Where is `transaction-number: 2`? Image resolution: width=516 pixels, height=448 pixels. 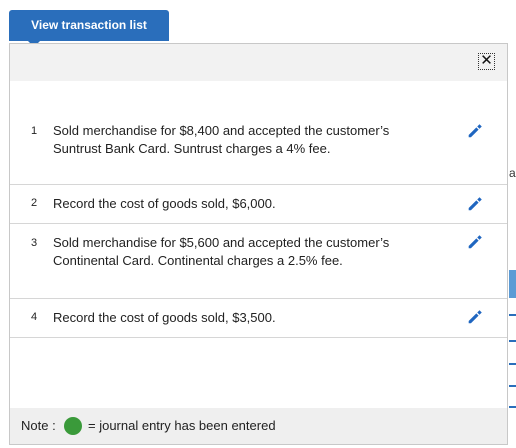
transaction-number: 2 is located at coordinates (34, 203).